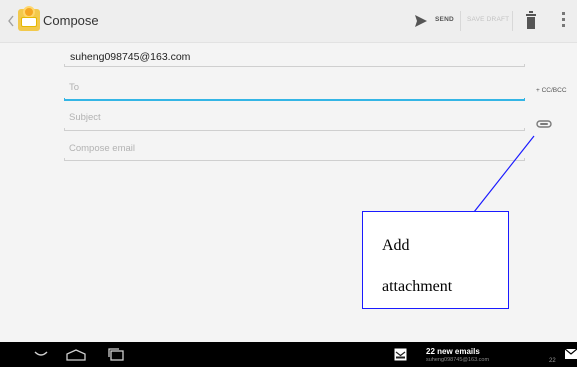 The height and width of the screenshot is (367, 577). What do you see at coordinates (71, 20) in the screenshot?
I see `page-title: Compose` at bounding box center [71, 20].